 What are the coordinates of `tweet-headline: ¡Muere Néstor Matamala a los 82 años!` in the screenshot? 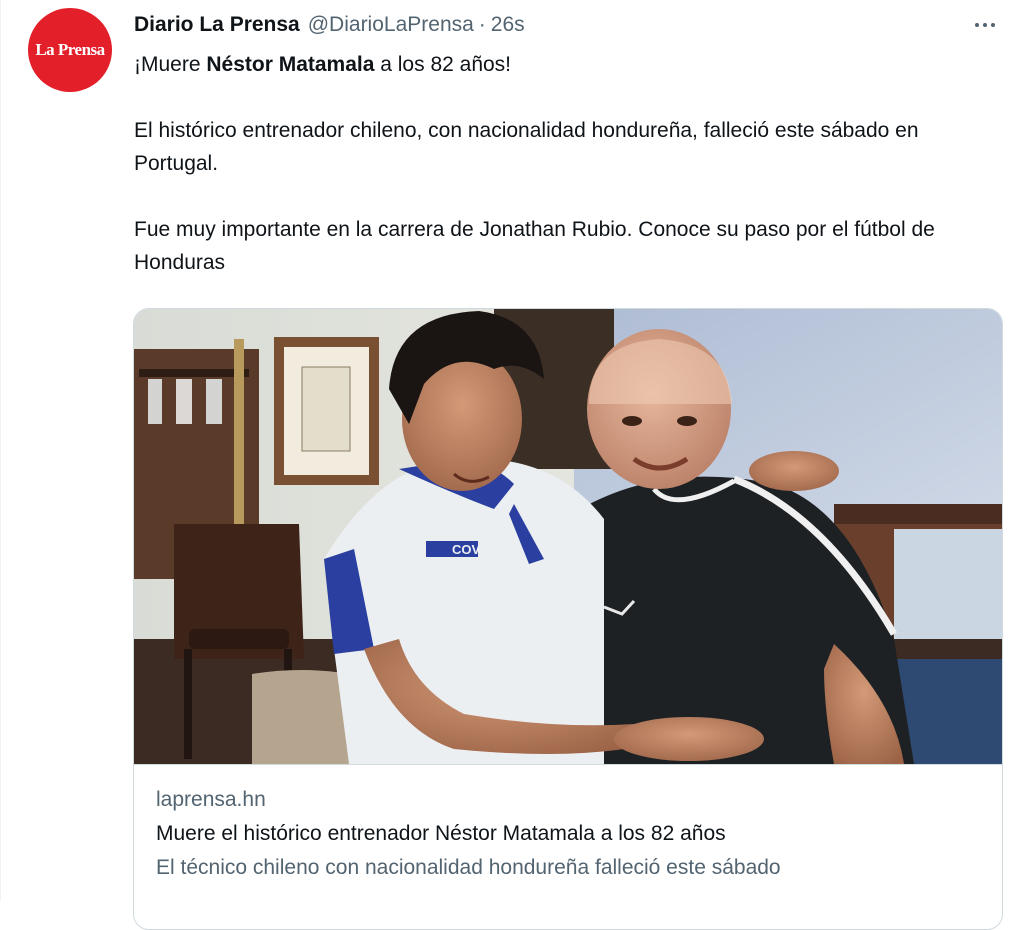 It's located at (570, 64).